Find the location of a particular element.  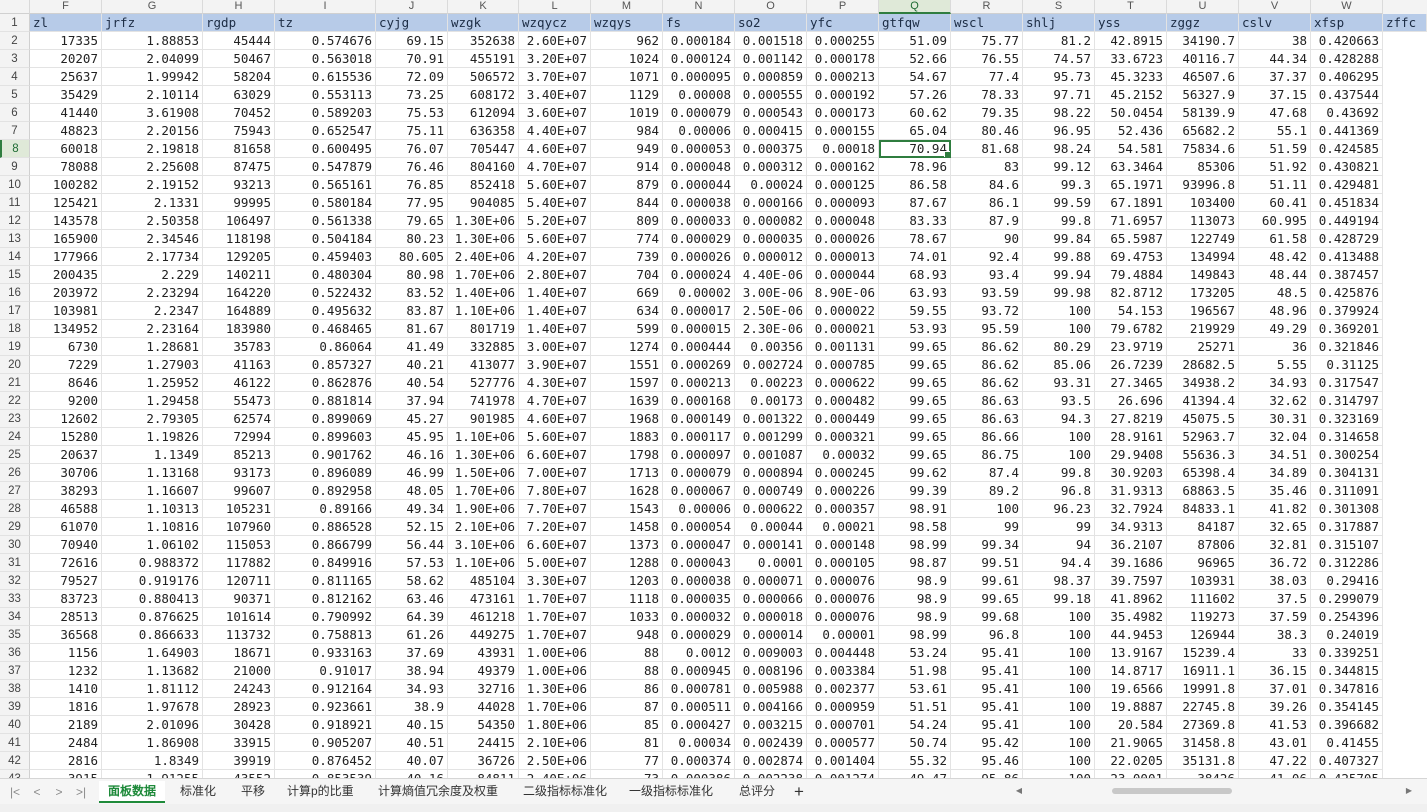

data-cell: 0.000386 is located at coordinates (699, 774).